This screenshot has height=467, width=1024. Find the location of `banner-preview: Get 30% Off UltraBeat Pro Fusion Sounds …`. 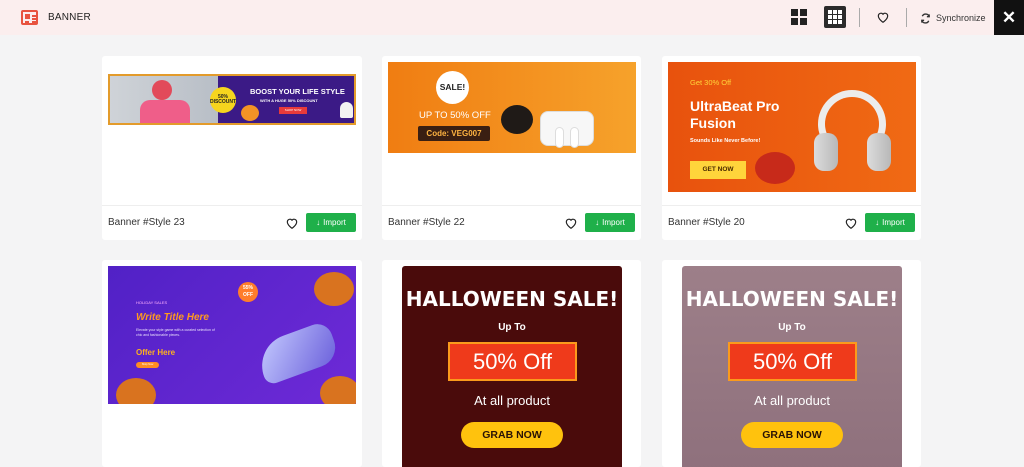

banner-preview: Get 30% Off UltraBeat Pro Fusion Sounds … is located at coordinates (792, 127).